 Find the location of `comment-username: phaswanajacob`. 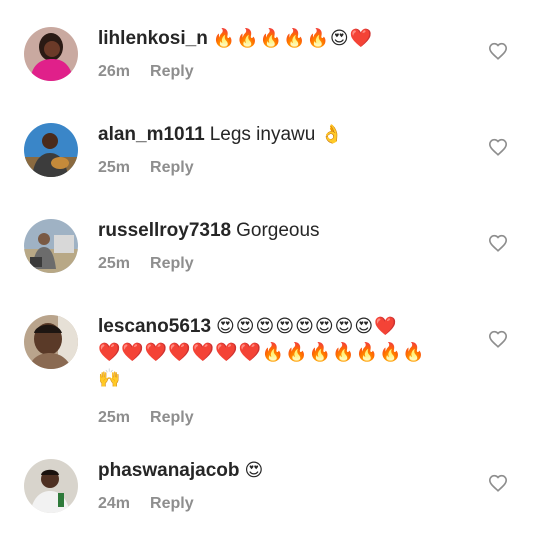

comment-username: phaswanajacob is located at coordinates (169, 470).